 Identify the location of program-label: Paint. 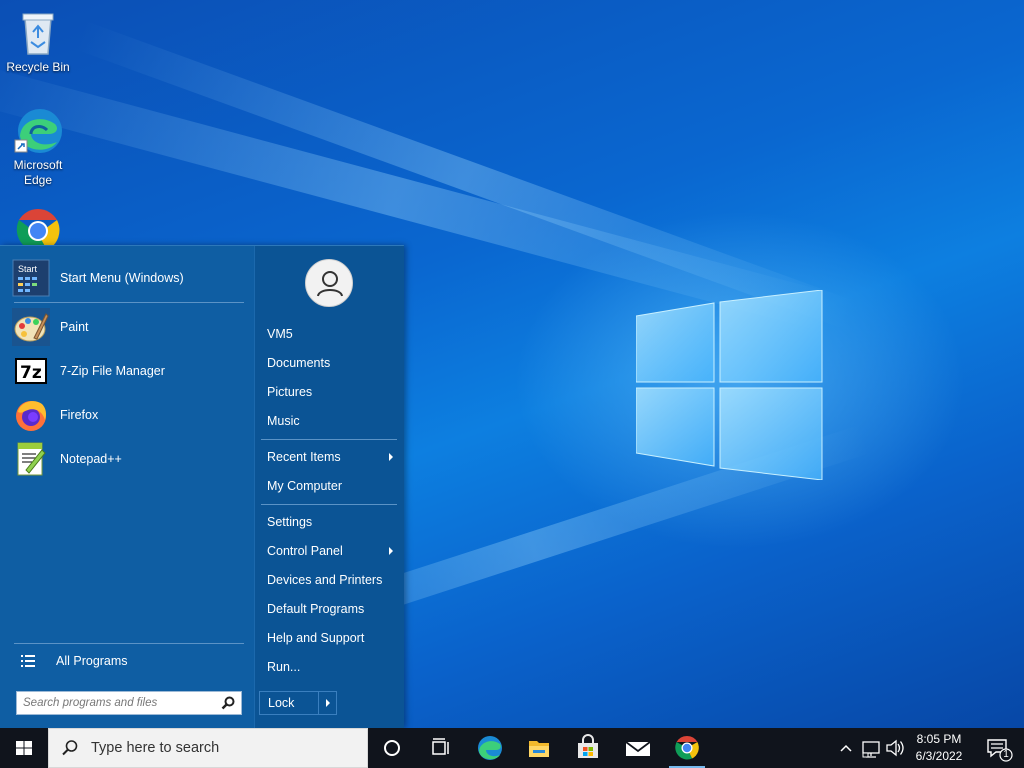
(74, 327).